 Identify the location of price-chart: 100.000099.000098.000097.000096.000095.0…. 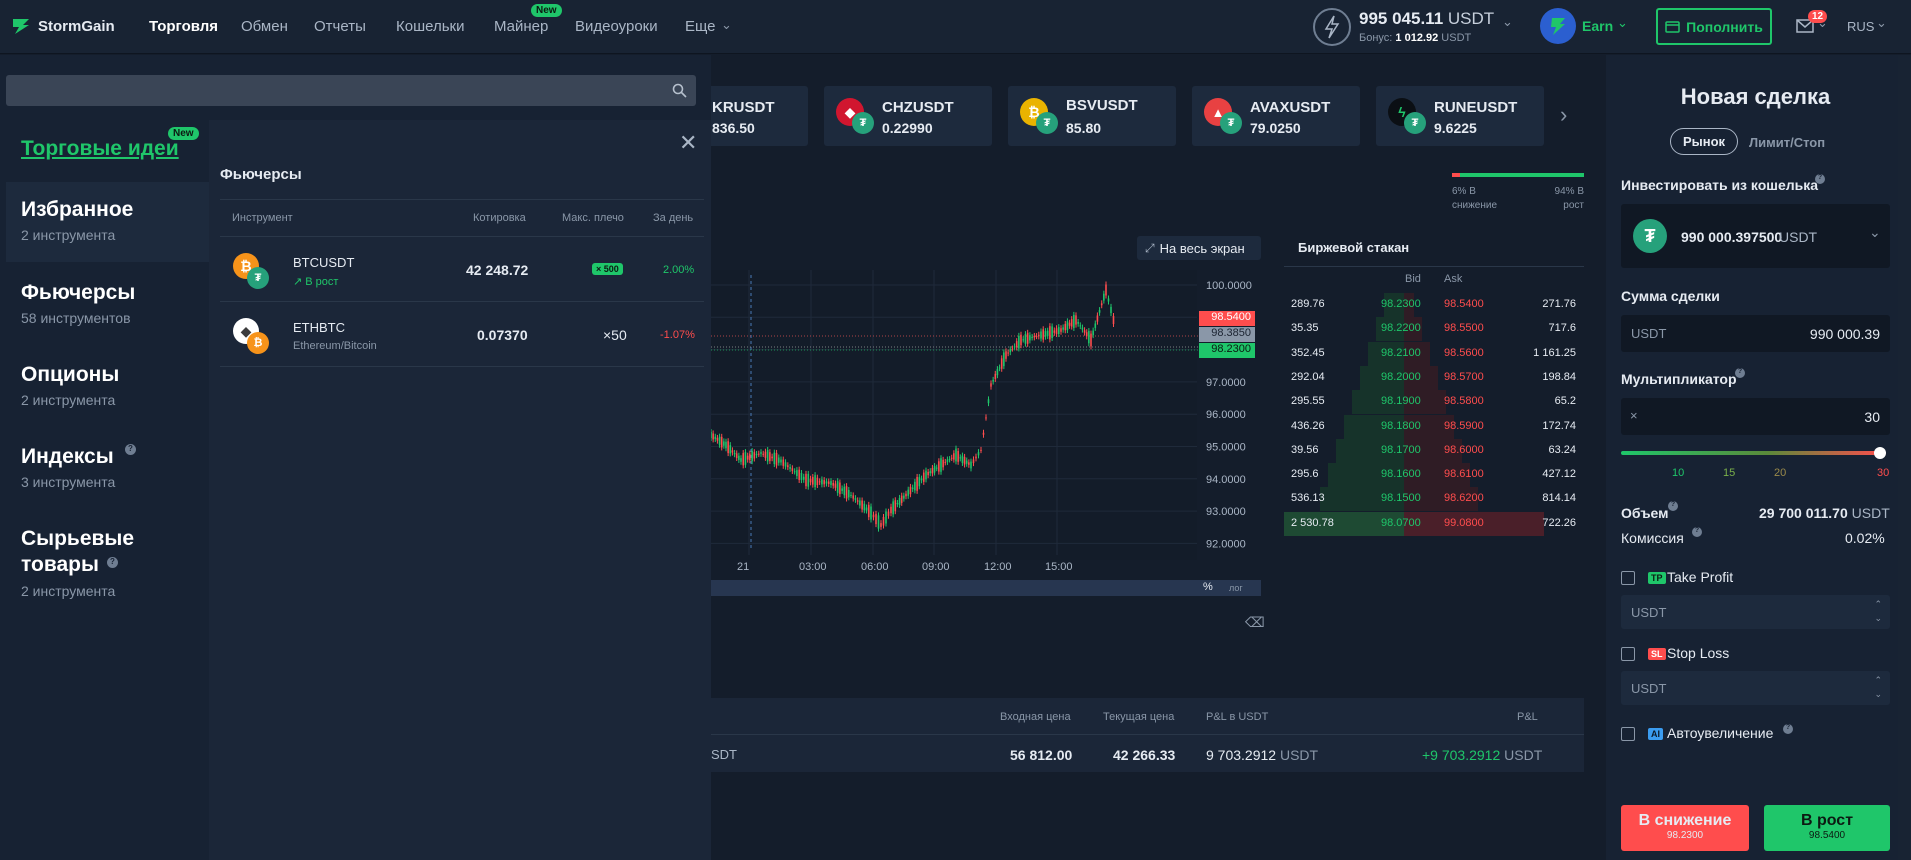
(986, 435).